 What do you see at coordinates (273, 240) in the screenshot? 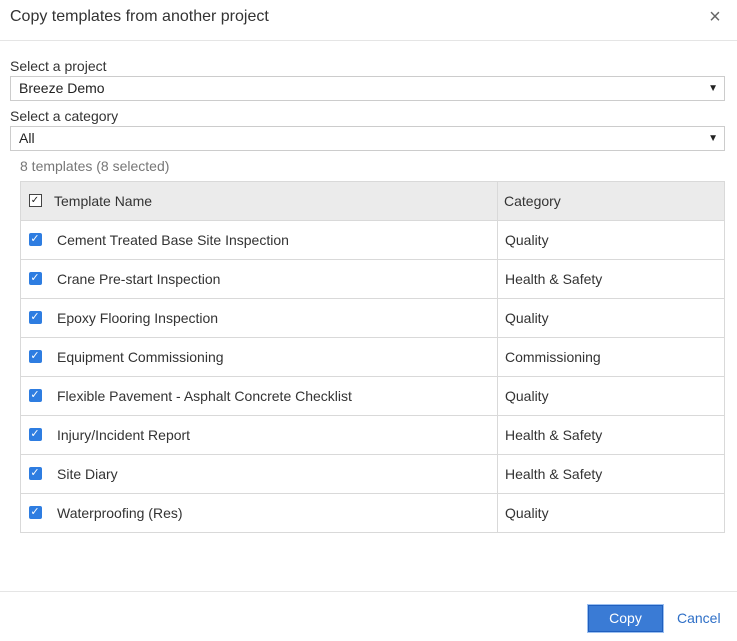
I see `template-name-cell: Cement Treated Base Site Inspection` at bounding box center [273, 240].